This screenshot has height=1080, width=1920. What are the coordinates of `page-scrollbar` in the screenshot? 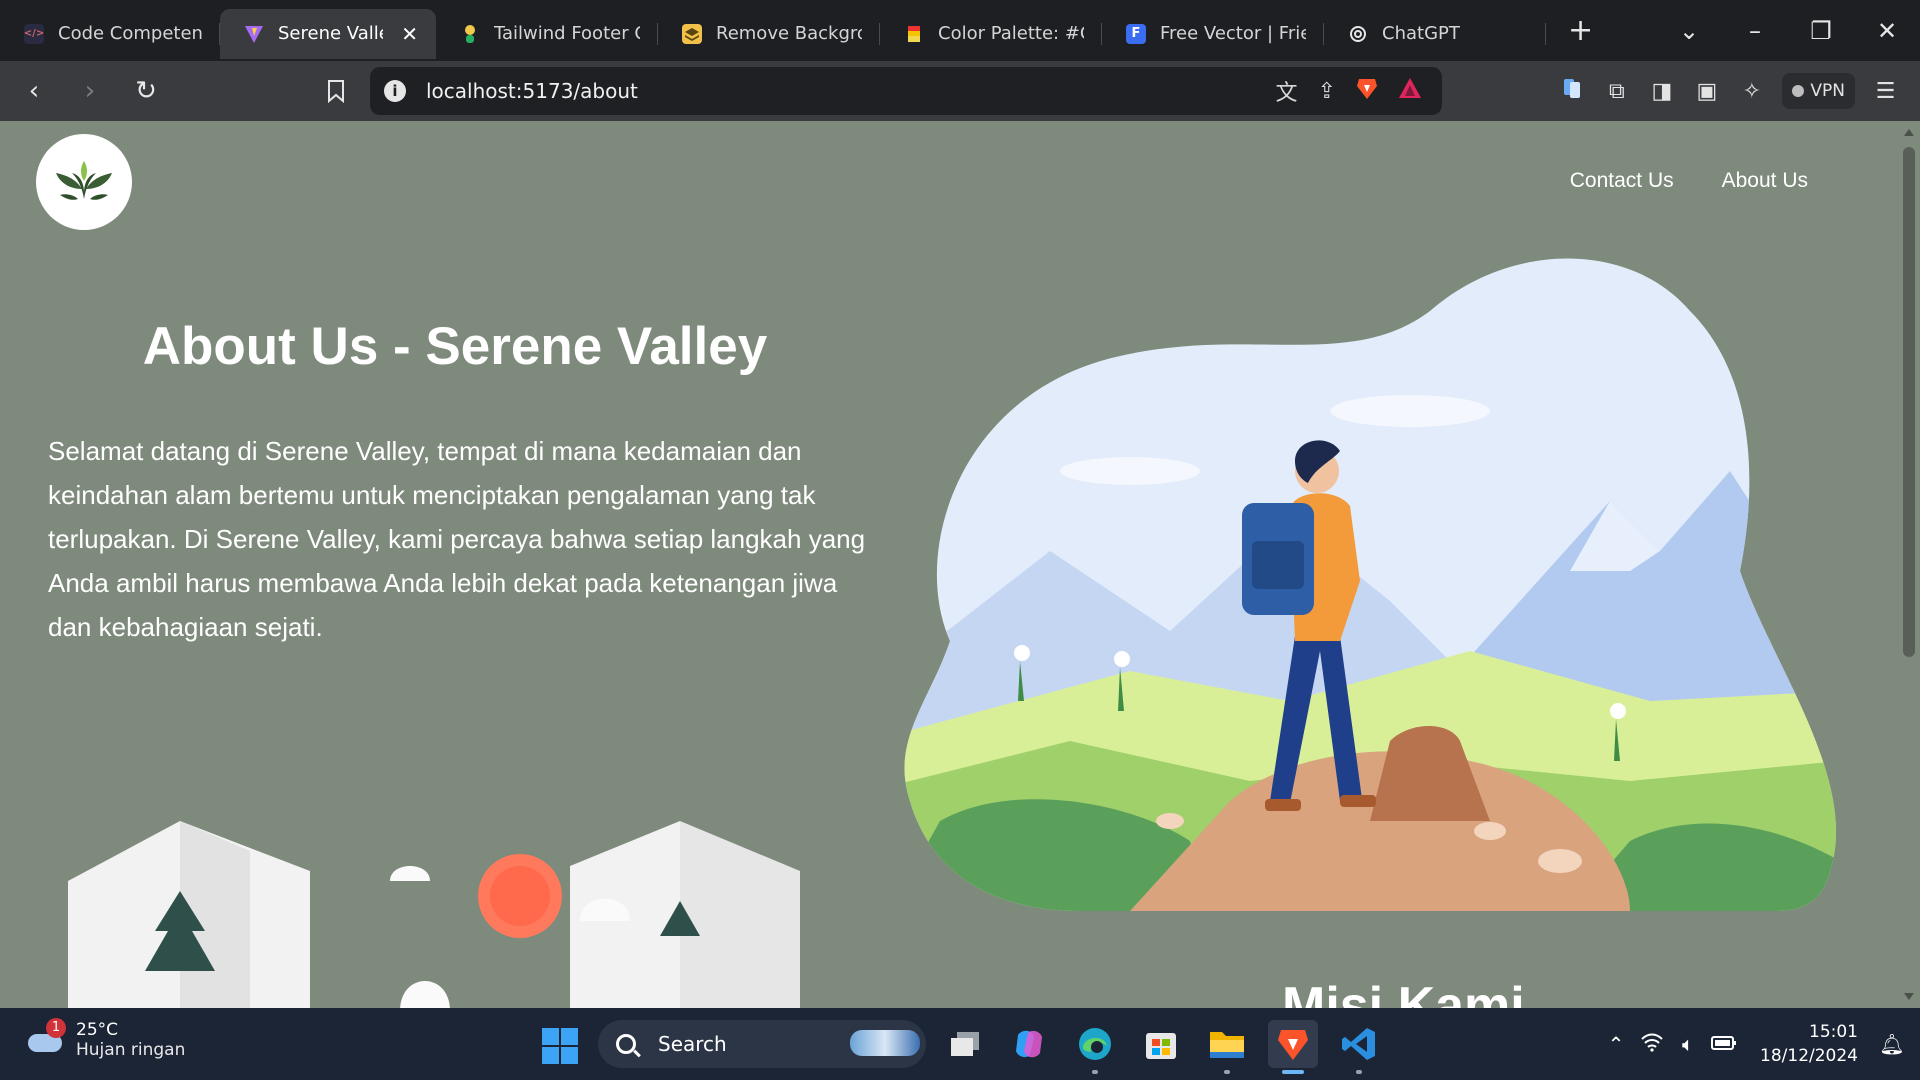 It's located at (1909, 564).